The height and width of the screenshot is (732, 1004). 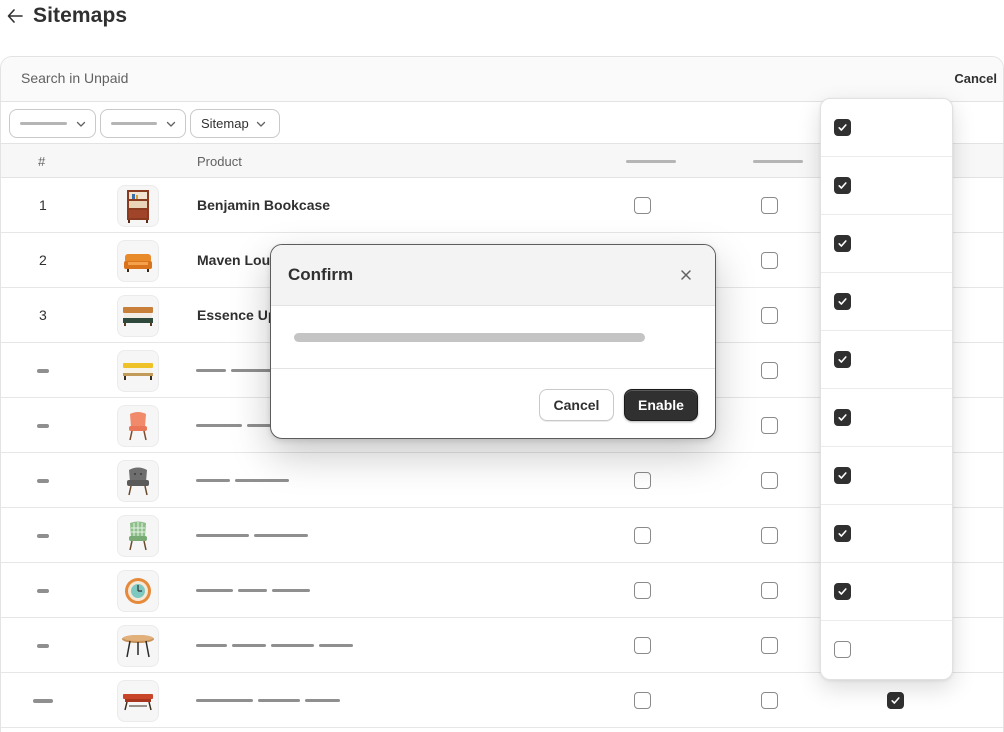 What do you see at coordinates (661, 405) in the screenshot?
I see `enable-button: Enable` at bounding box center [661, 405].